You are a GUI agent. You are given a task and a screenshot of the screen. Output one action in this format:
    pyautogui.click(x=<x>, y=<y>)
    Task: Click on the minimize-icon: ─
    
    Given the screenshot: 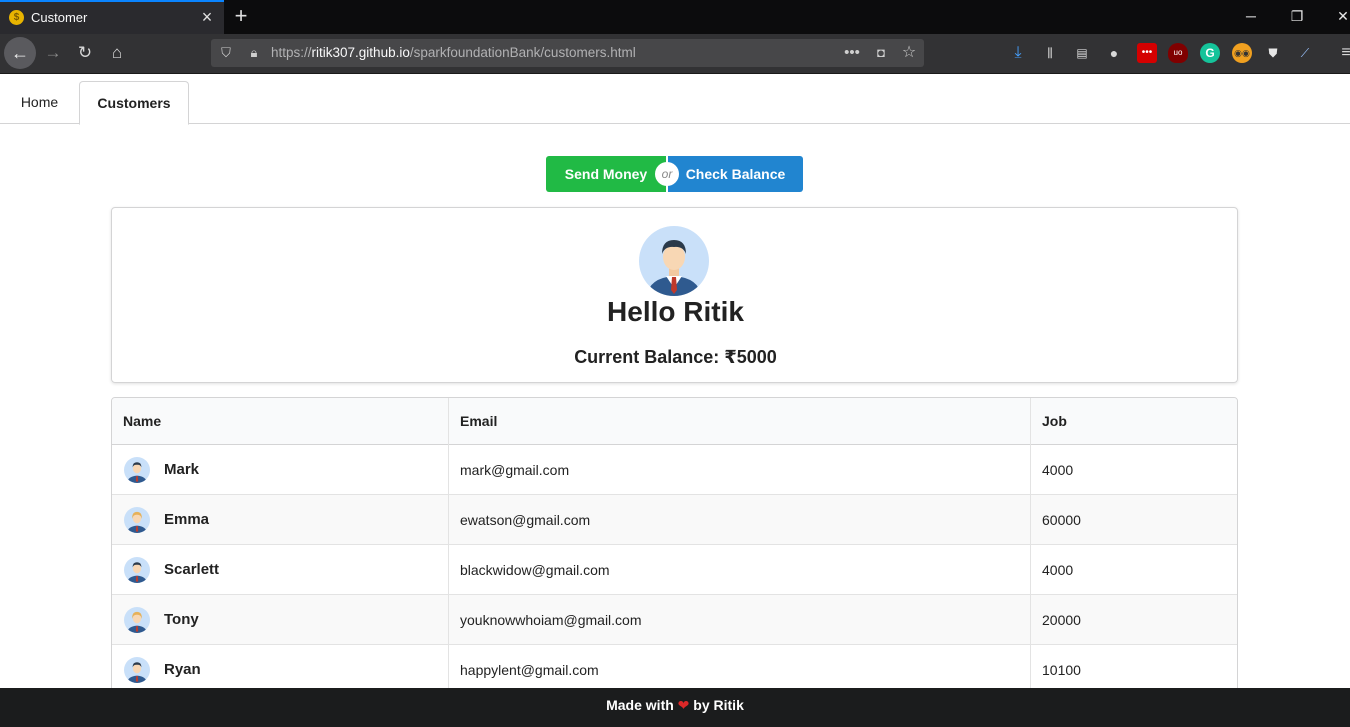 What is the action you would take?
    pyautogui.click(x=1251, y=16)
    